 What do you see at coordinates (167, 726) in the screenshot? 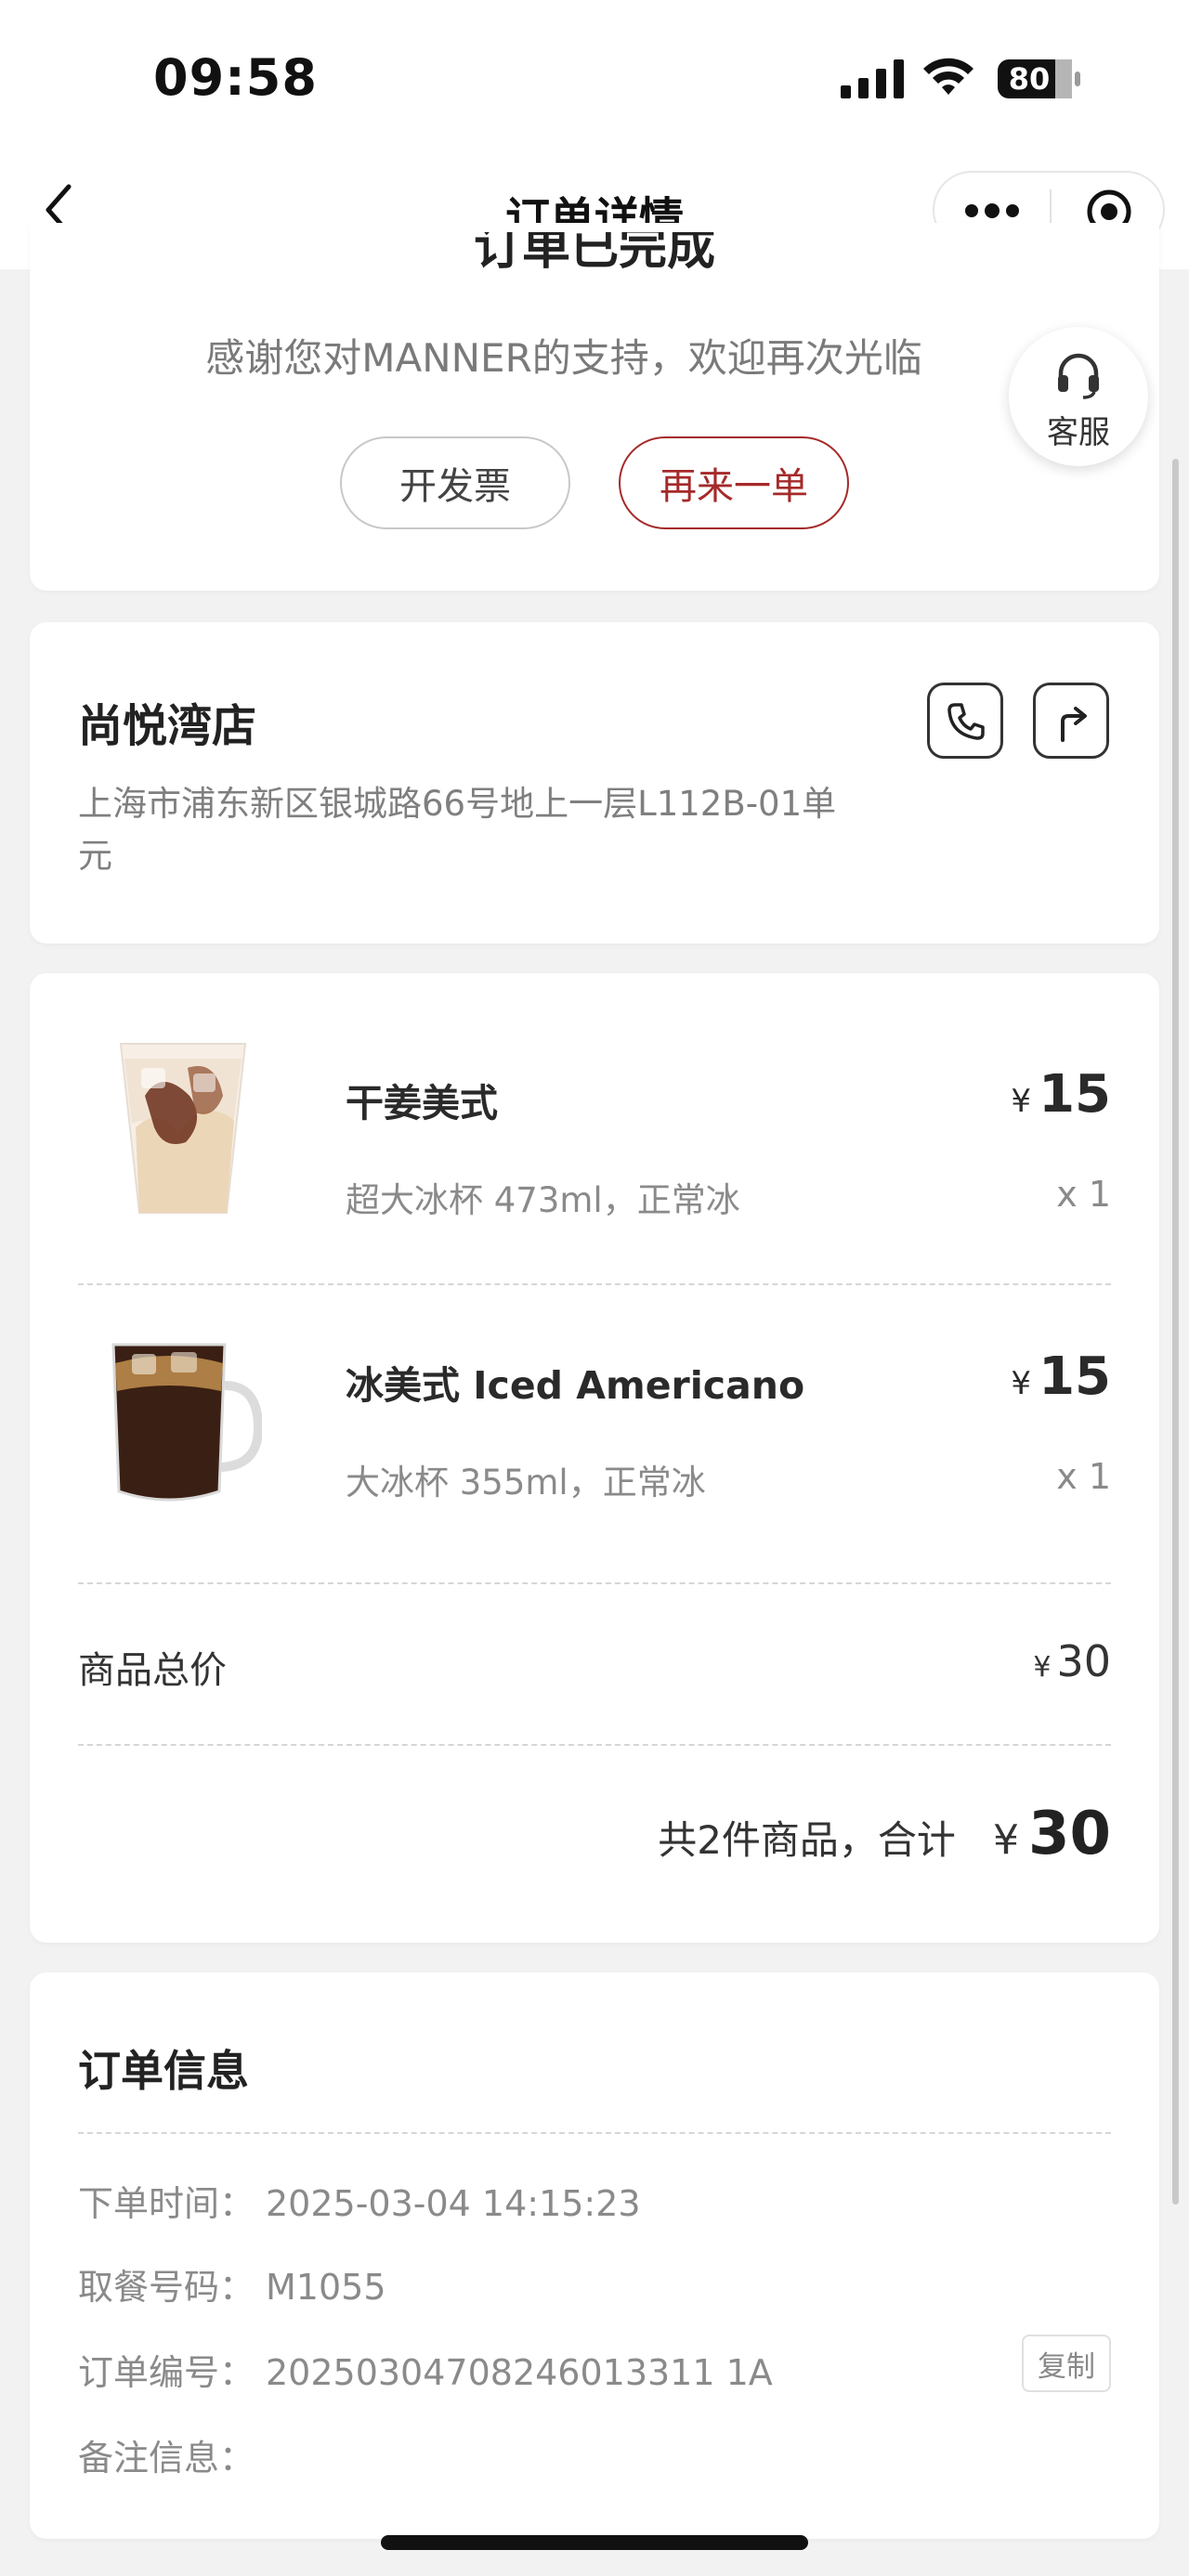
I see `store-name: 尚悦湾店` at bounding box center [167, 726].